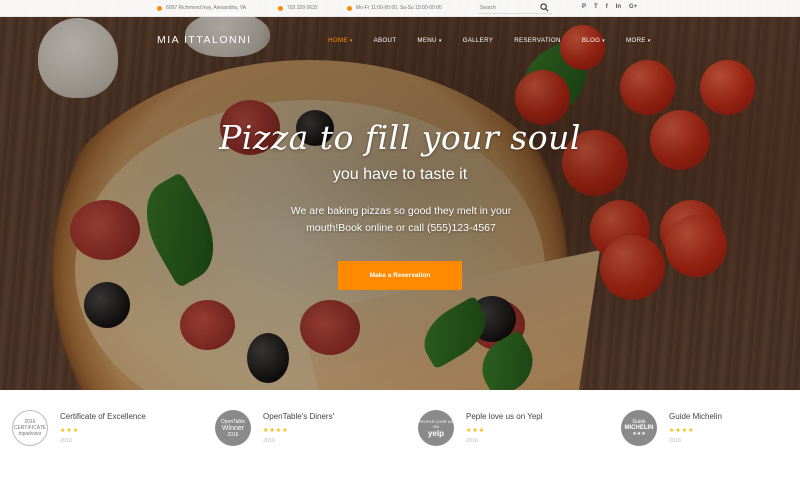 The image size is (800, 500). Describe the element at coordinates (400, 174) in the screenshot. I see `hero-subtitle: you have to taste it` at that location.